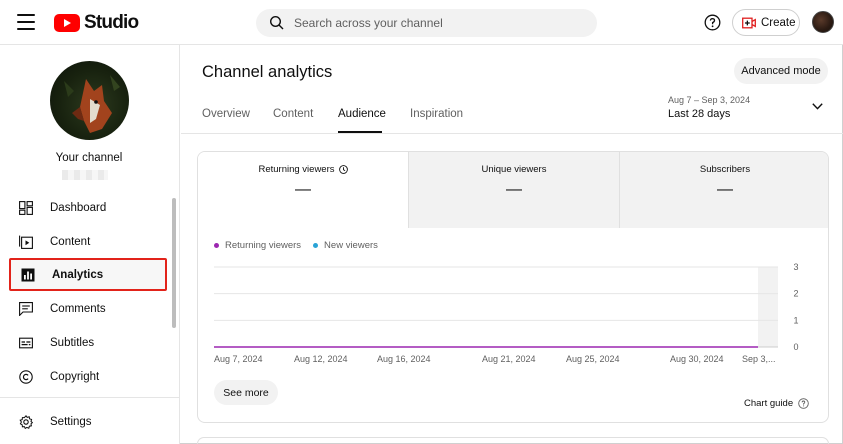  I want to click on page-title: Channel analytics, so click(267, 72).